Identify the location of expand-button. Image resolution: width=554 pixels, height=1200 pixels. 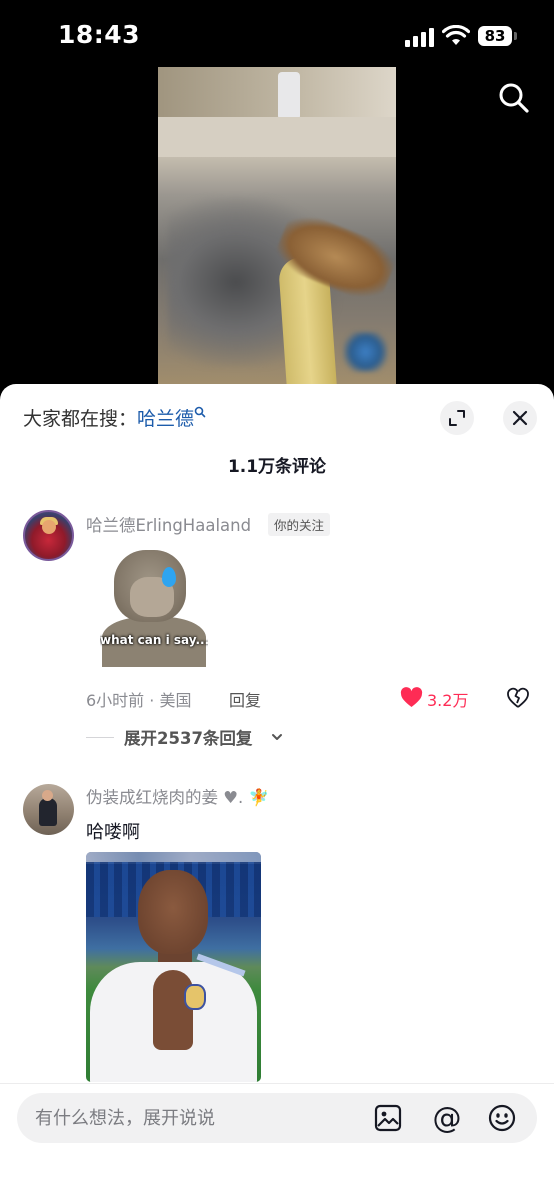
(457, 418).